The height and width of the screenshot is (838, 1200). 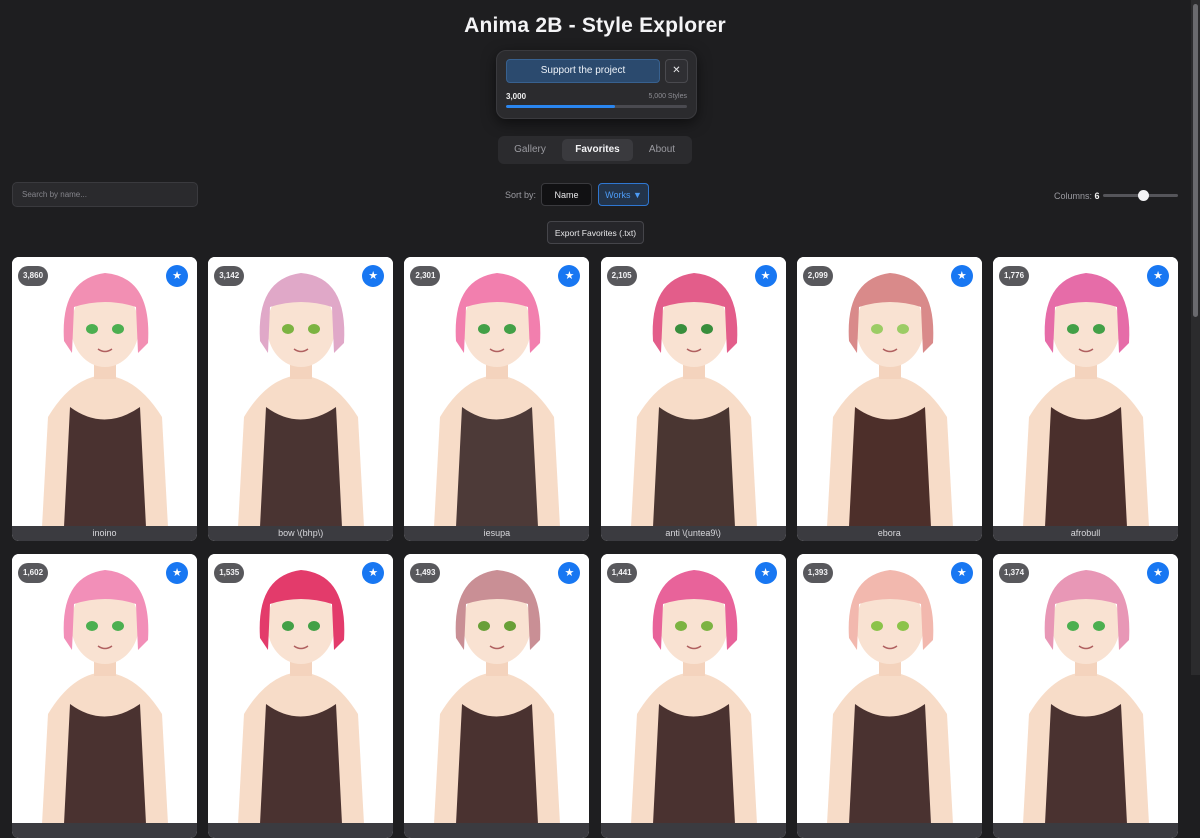 What do you see at coordinates (621, 276) in the screenshot?
I see `works-count-badge: 2,105` at bounding box center [621, 276].